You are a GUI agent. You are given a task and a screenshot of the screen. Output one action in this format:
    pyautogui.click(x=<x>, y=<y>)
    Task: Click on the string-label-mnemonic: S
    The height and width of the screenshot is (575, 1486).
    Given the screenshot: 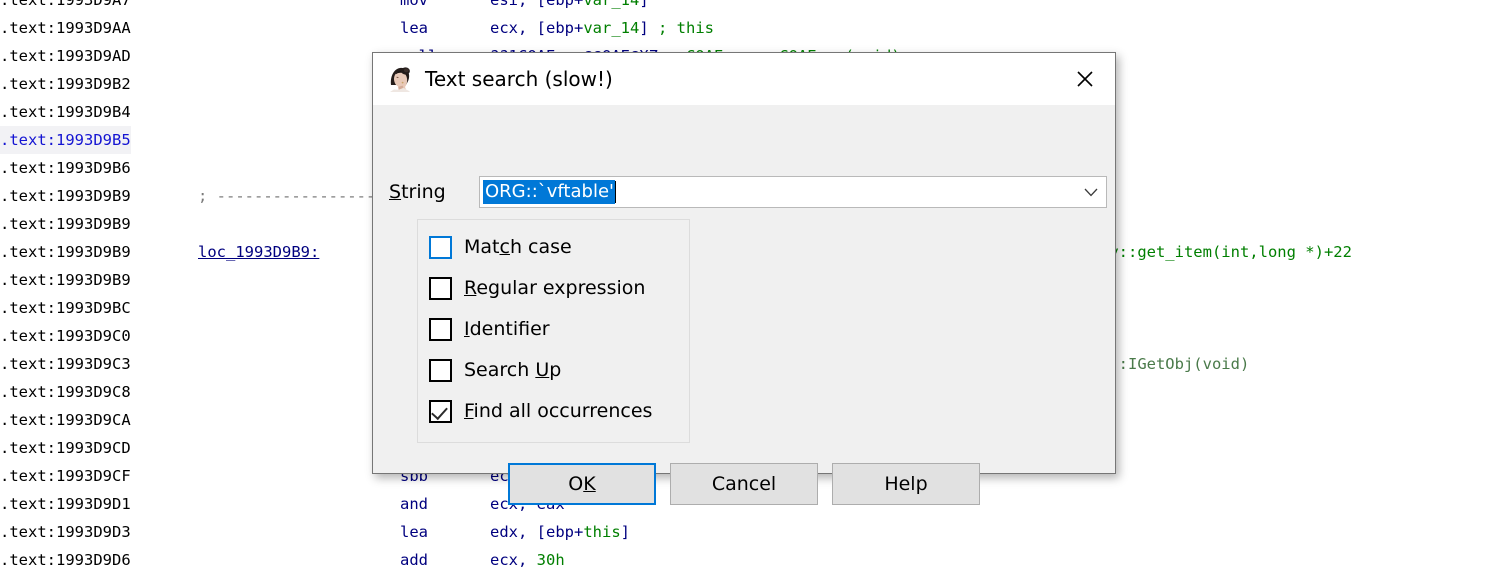 What is the action you would take?
    pyautogui.click(x=395, y=192)
    